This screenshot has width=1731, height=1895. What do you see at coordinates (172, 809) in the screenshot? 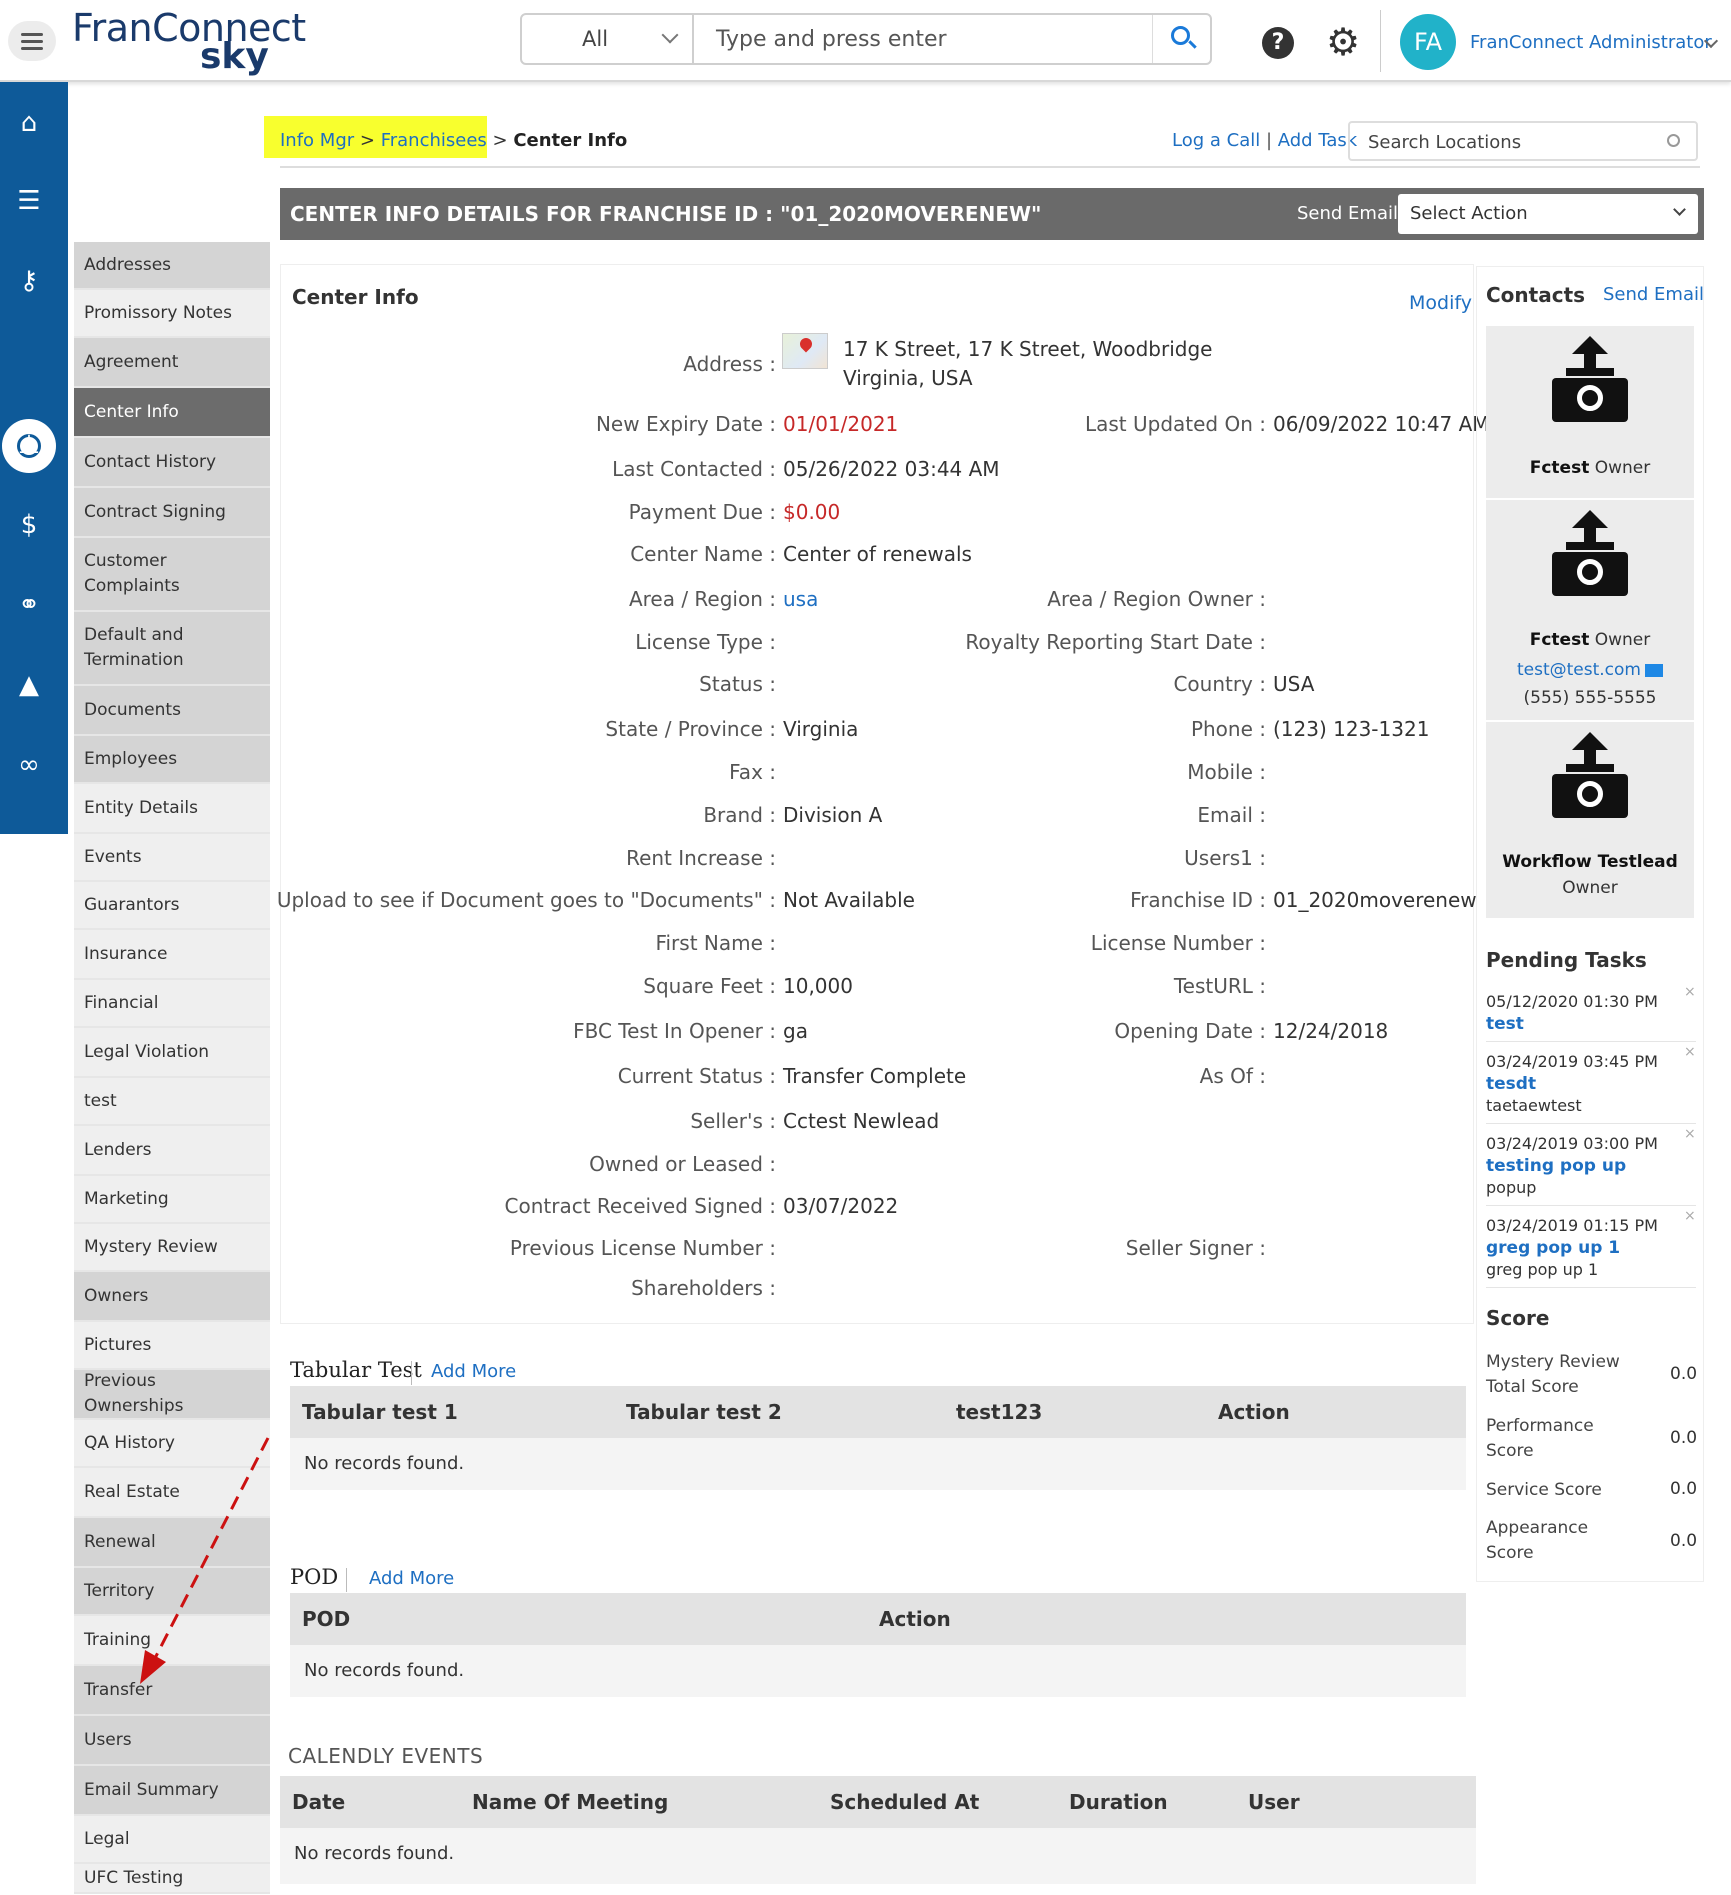
I see `sidebar-item: Entity Details` at bounding box center [172, 809].